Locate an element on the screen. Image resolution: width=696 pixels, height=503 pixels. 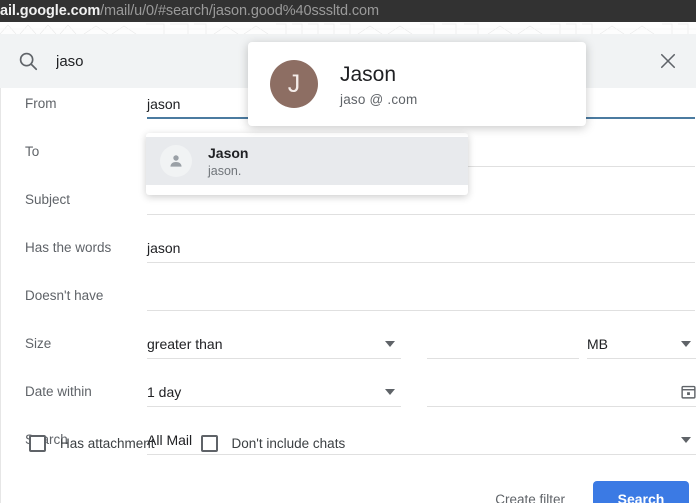
checkbox-row: Has attachment Don't include chats is located at coordinates (348, 443).